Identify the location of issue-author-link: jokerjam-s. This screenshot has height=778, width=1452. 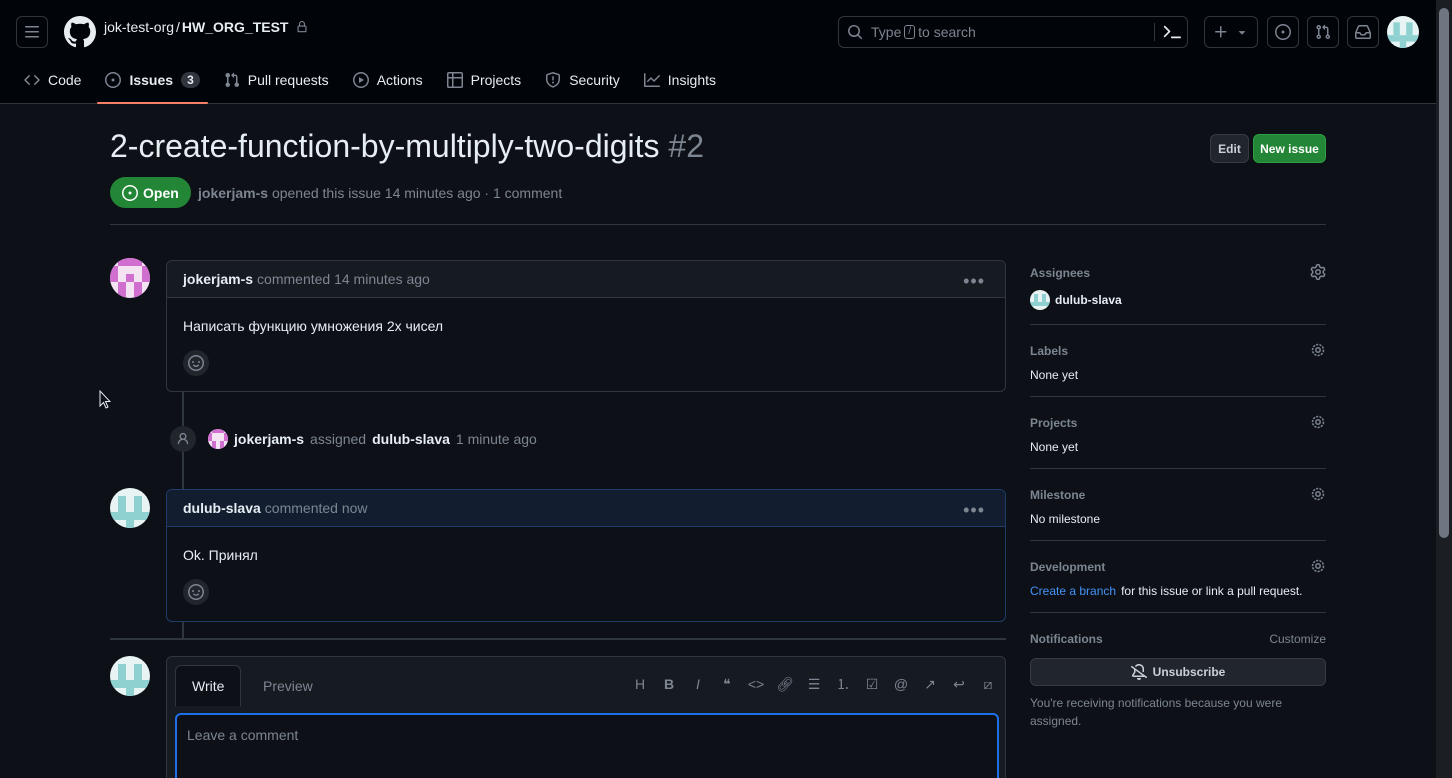
(233, 193).